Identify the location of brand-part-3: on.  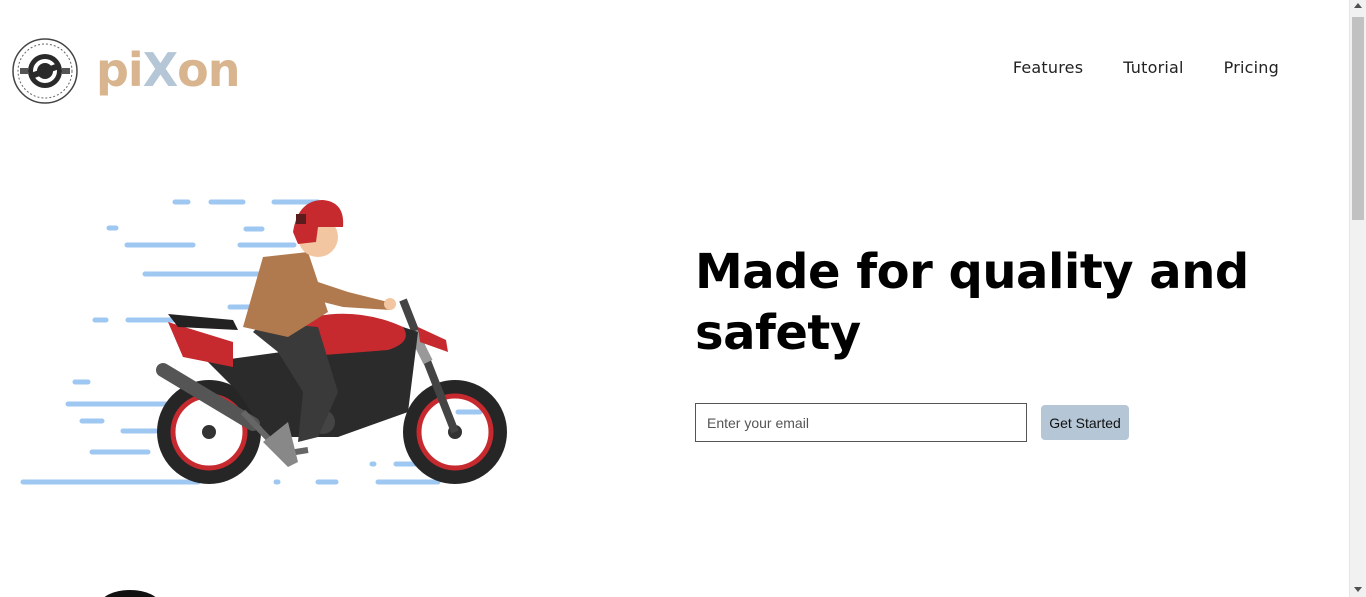
(208, 70).